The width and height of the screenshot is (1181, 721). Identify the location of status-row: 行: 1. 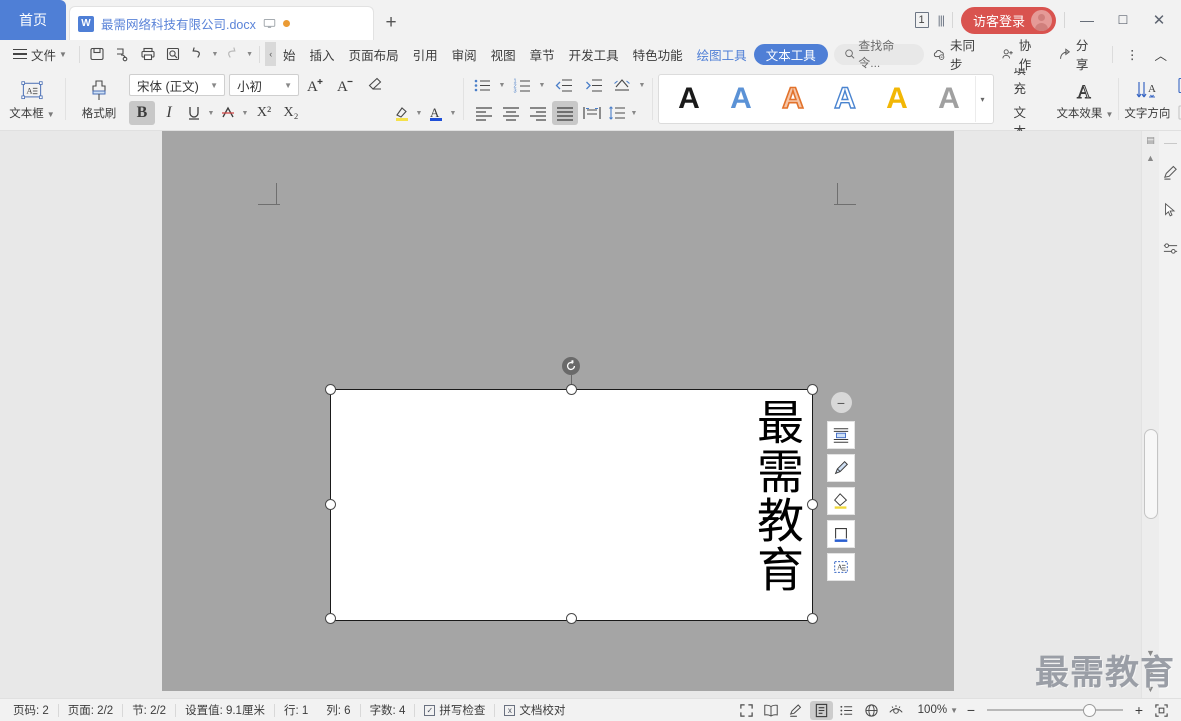
(296, 710).